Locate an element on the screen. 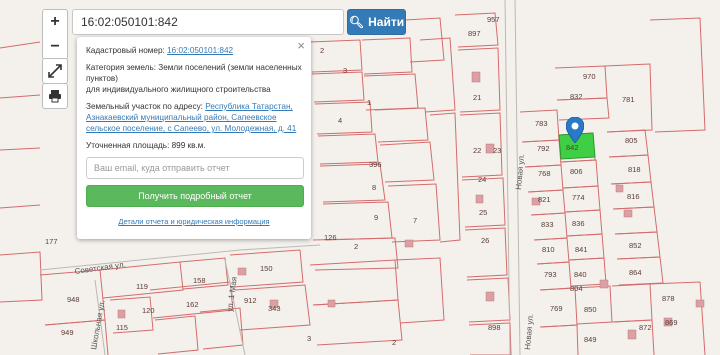  address-label: Земельный участок по адресу: is located at coordinates (144, 106).